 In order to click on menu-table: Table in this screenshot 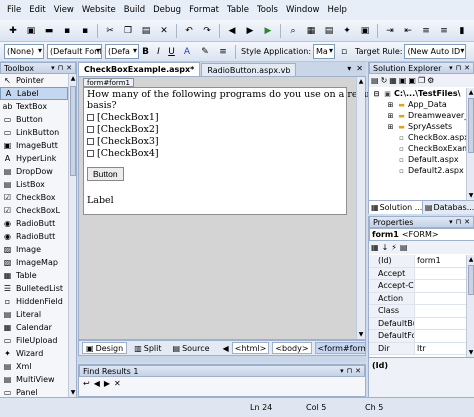, I will do `click(238, 10)`.